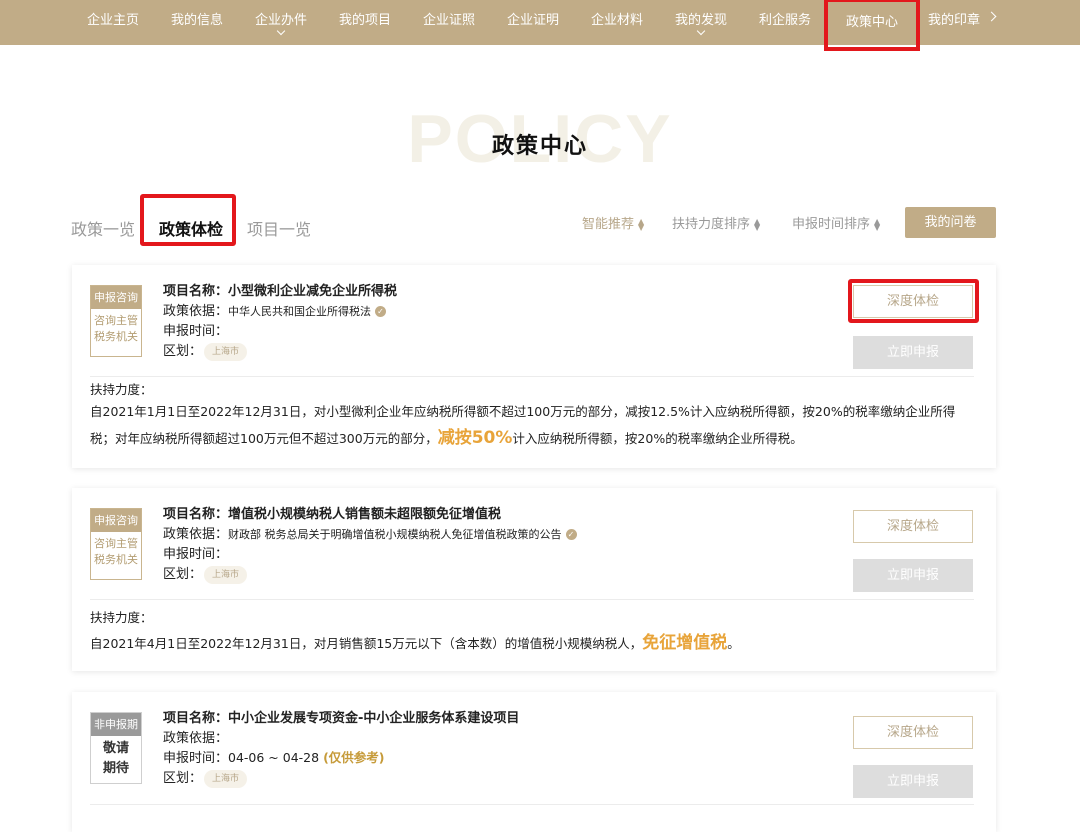  I want to click on chevron-right-icon, so click(991, 16).